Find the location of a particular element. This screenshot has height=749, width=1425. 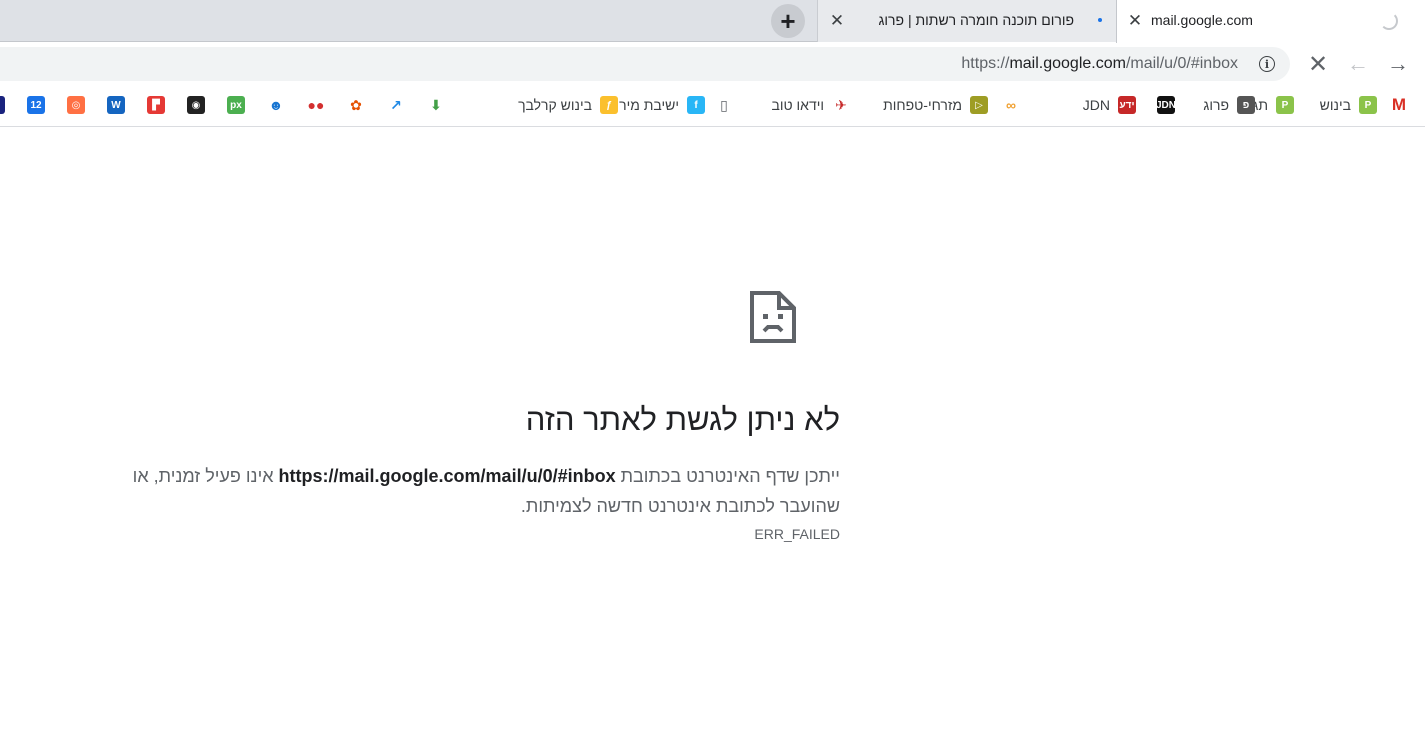

partial-icon is located at coordinates (2, 105).